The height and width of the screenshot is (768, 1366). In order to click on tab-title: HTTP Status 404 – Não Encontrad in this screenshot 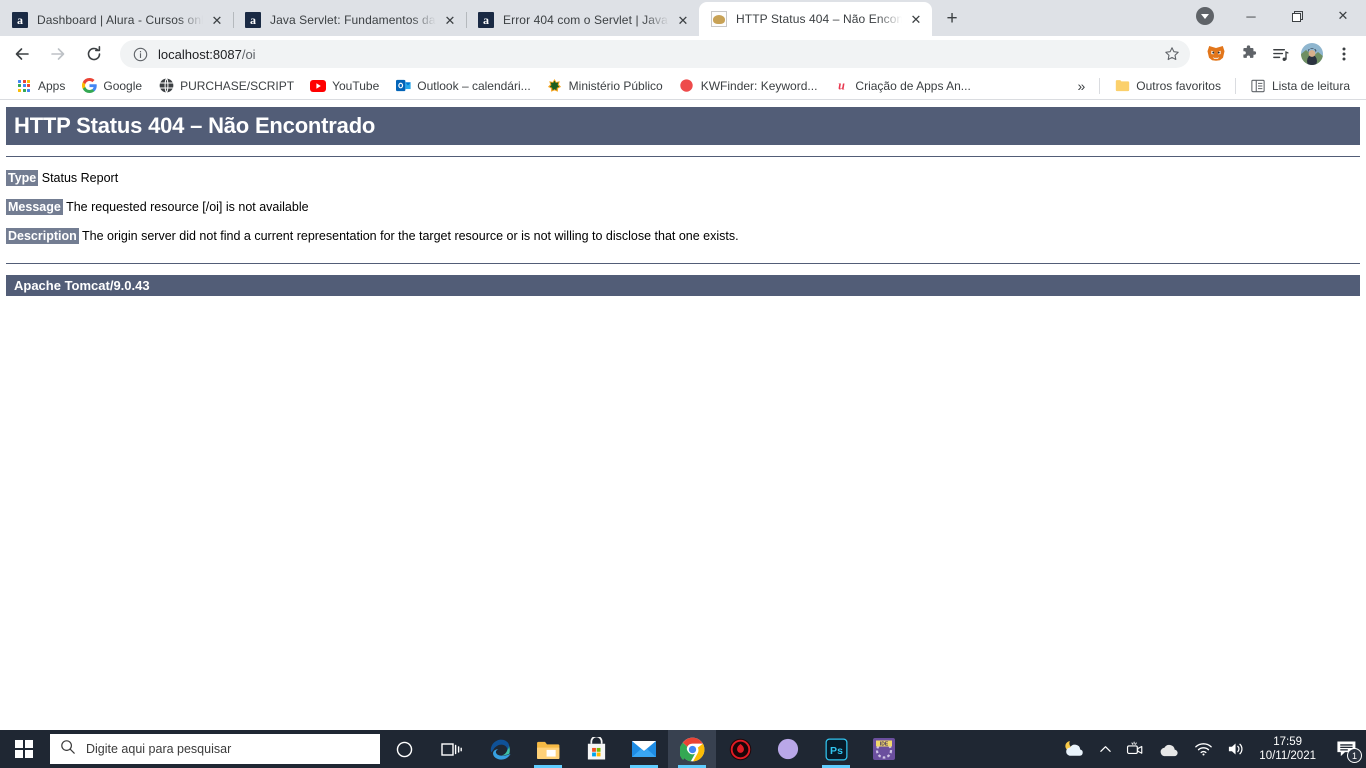, I will do `click(819, 19)`.